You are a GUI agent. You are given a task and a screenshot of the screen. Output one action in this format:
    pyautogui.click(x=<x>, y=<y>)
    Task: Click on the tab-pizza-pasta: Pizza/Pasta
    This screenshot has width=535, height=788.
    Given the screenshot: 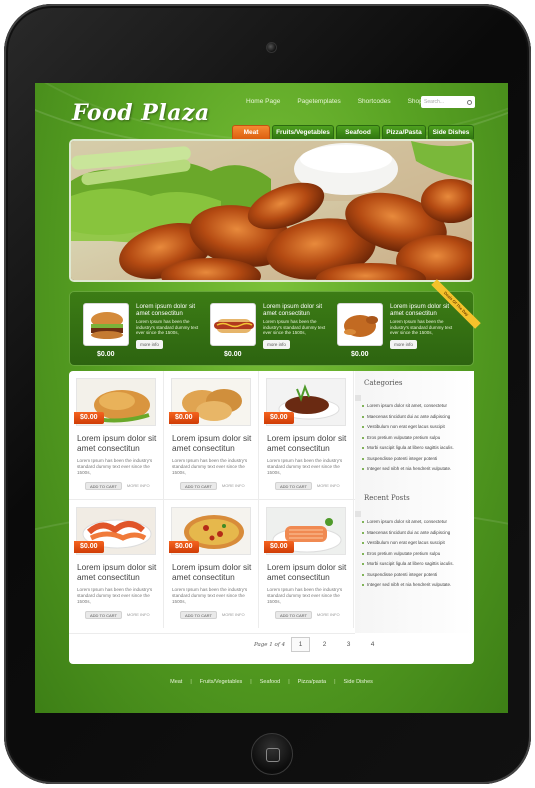 What is the action you would take?
    pyautogui.click(x=404, y=132)
    